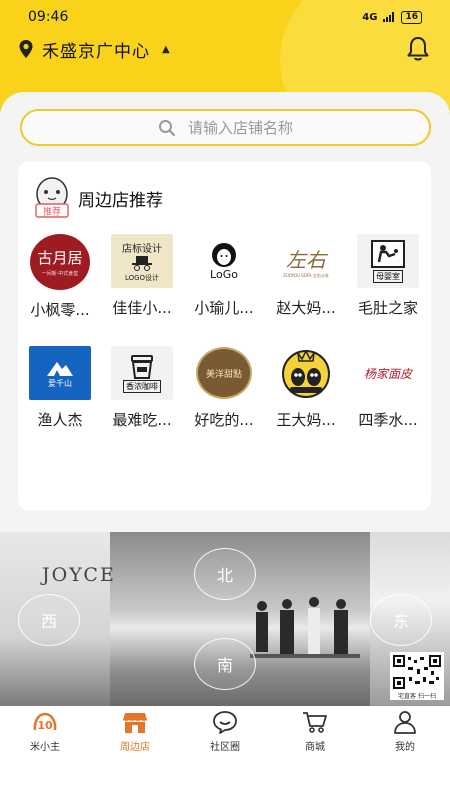 The image size is (450, 800). What do you see at coordinates (166, 49) in the screenshot?
I see `location-dropdown-icon: ▲` at bounding box center [166, 49].